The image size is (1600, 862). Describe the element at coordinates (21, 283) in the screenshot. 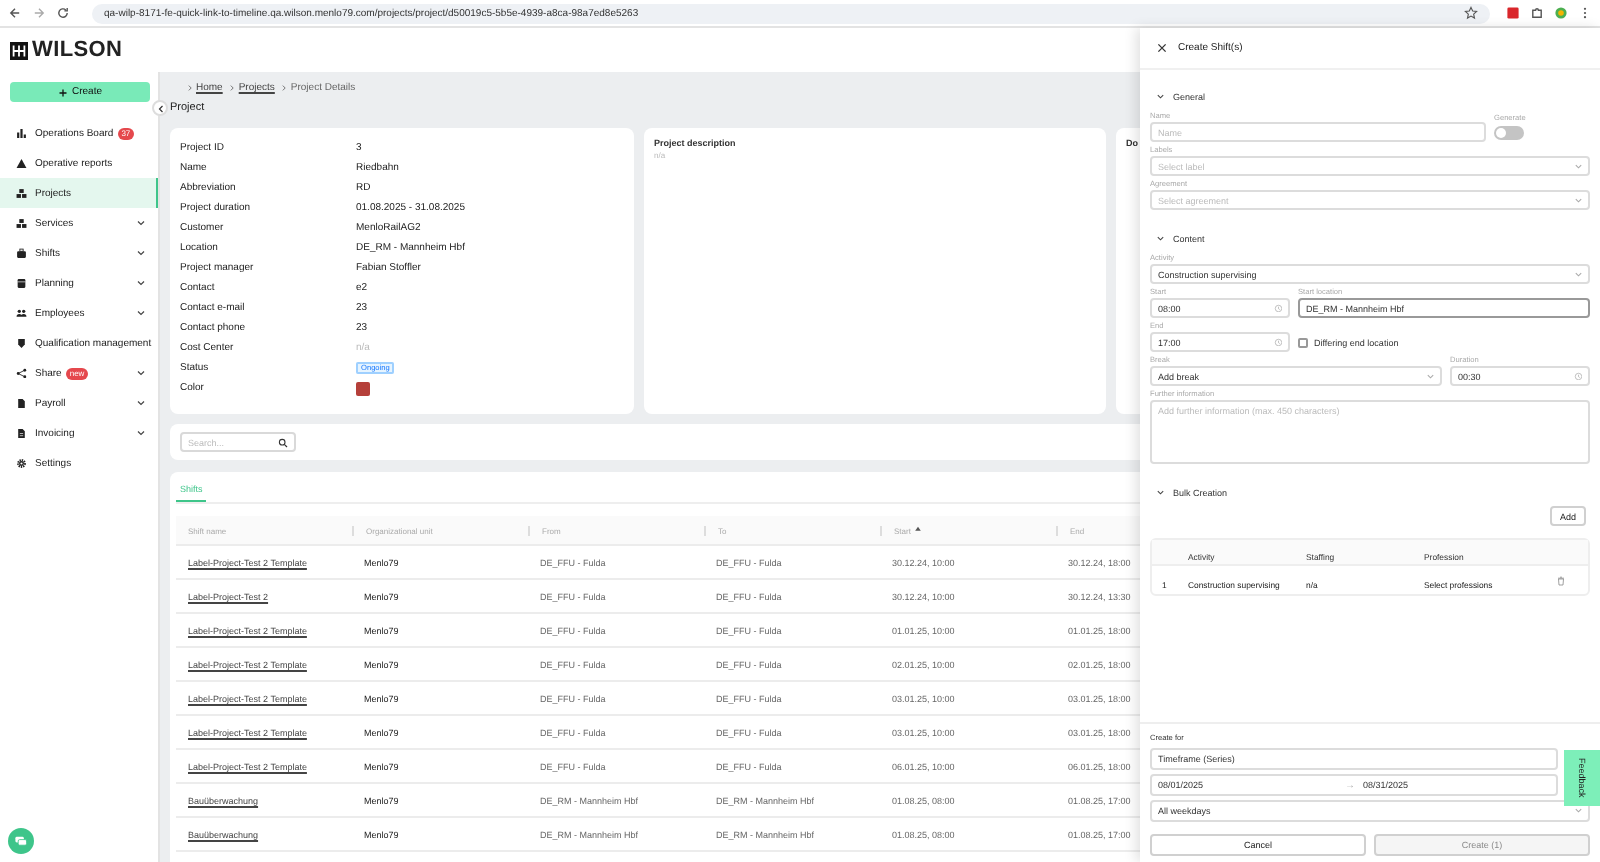

I see `calendar-icon` at that location.